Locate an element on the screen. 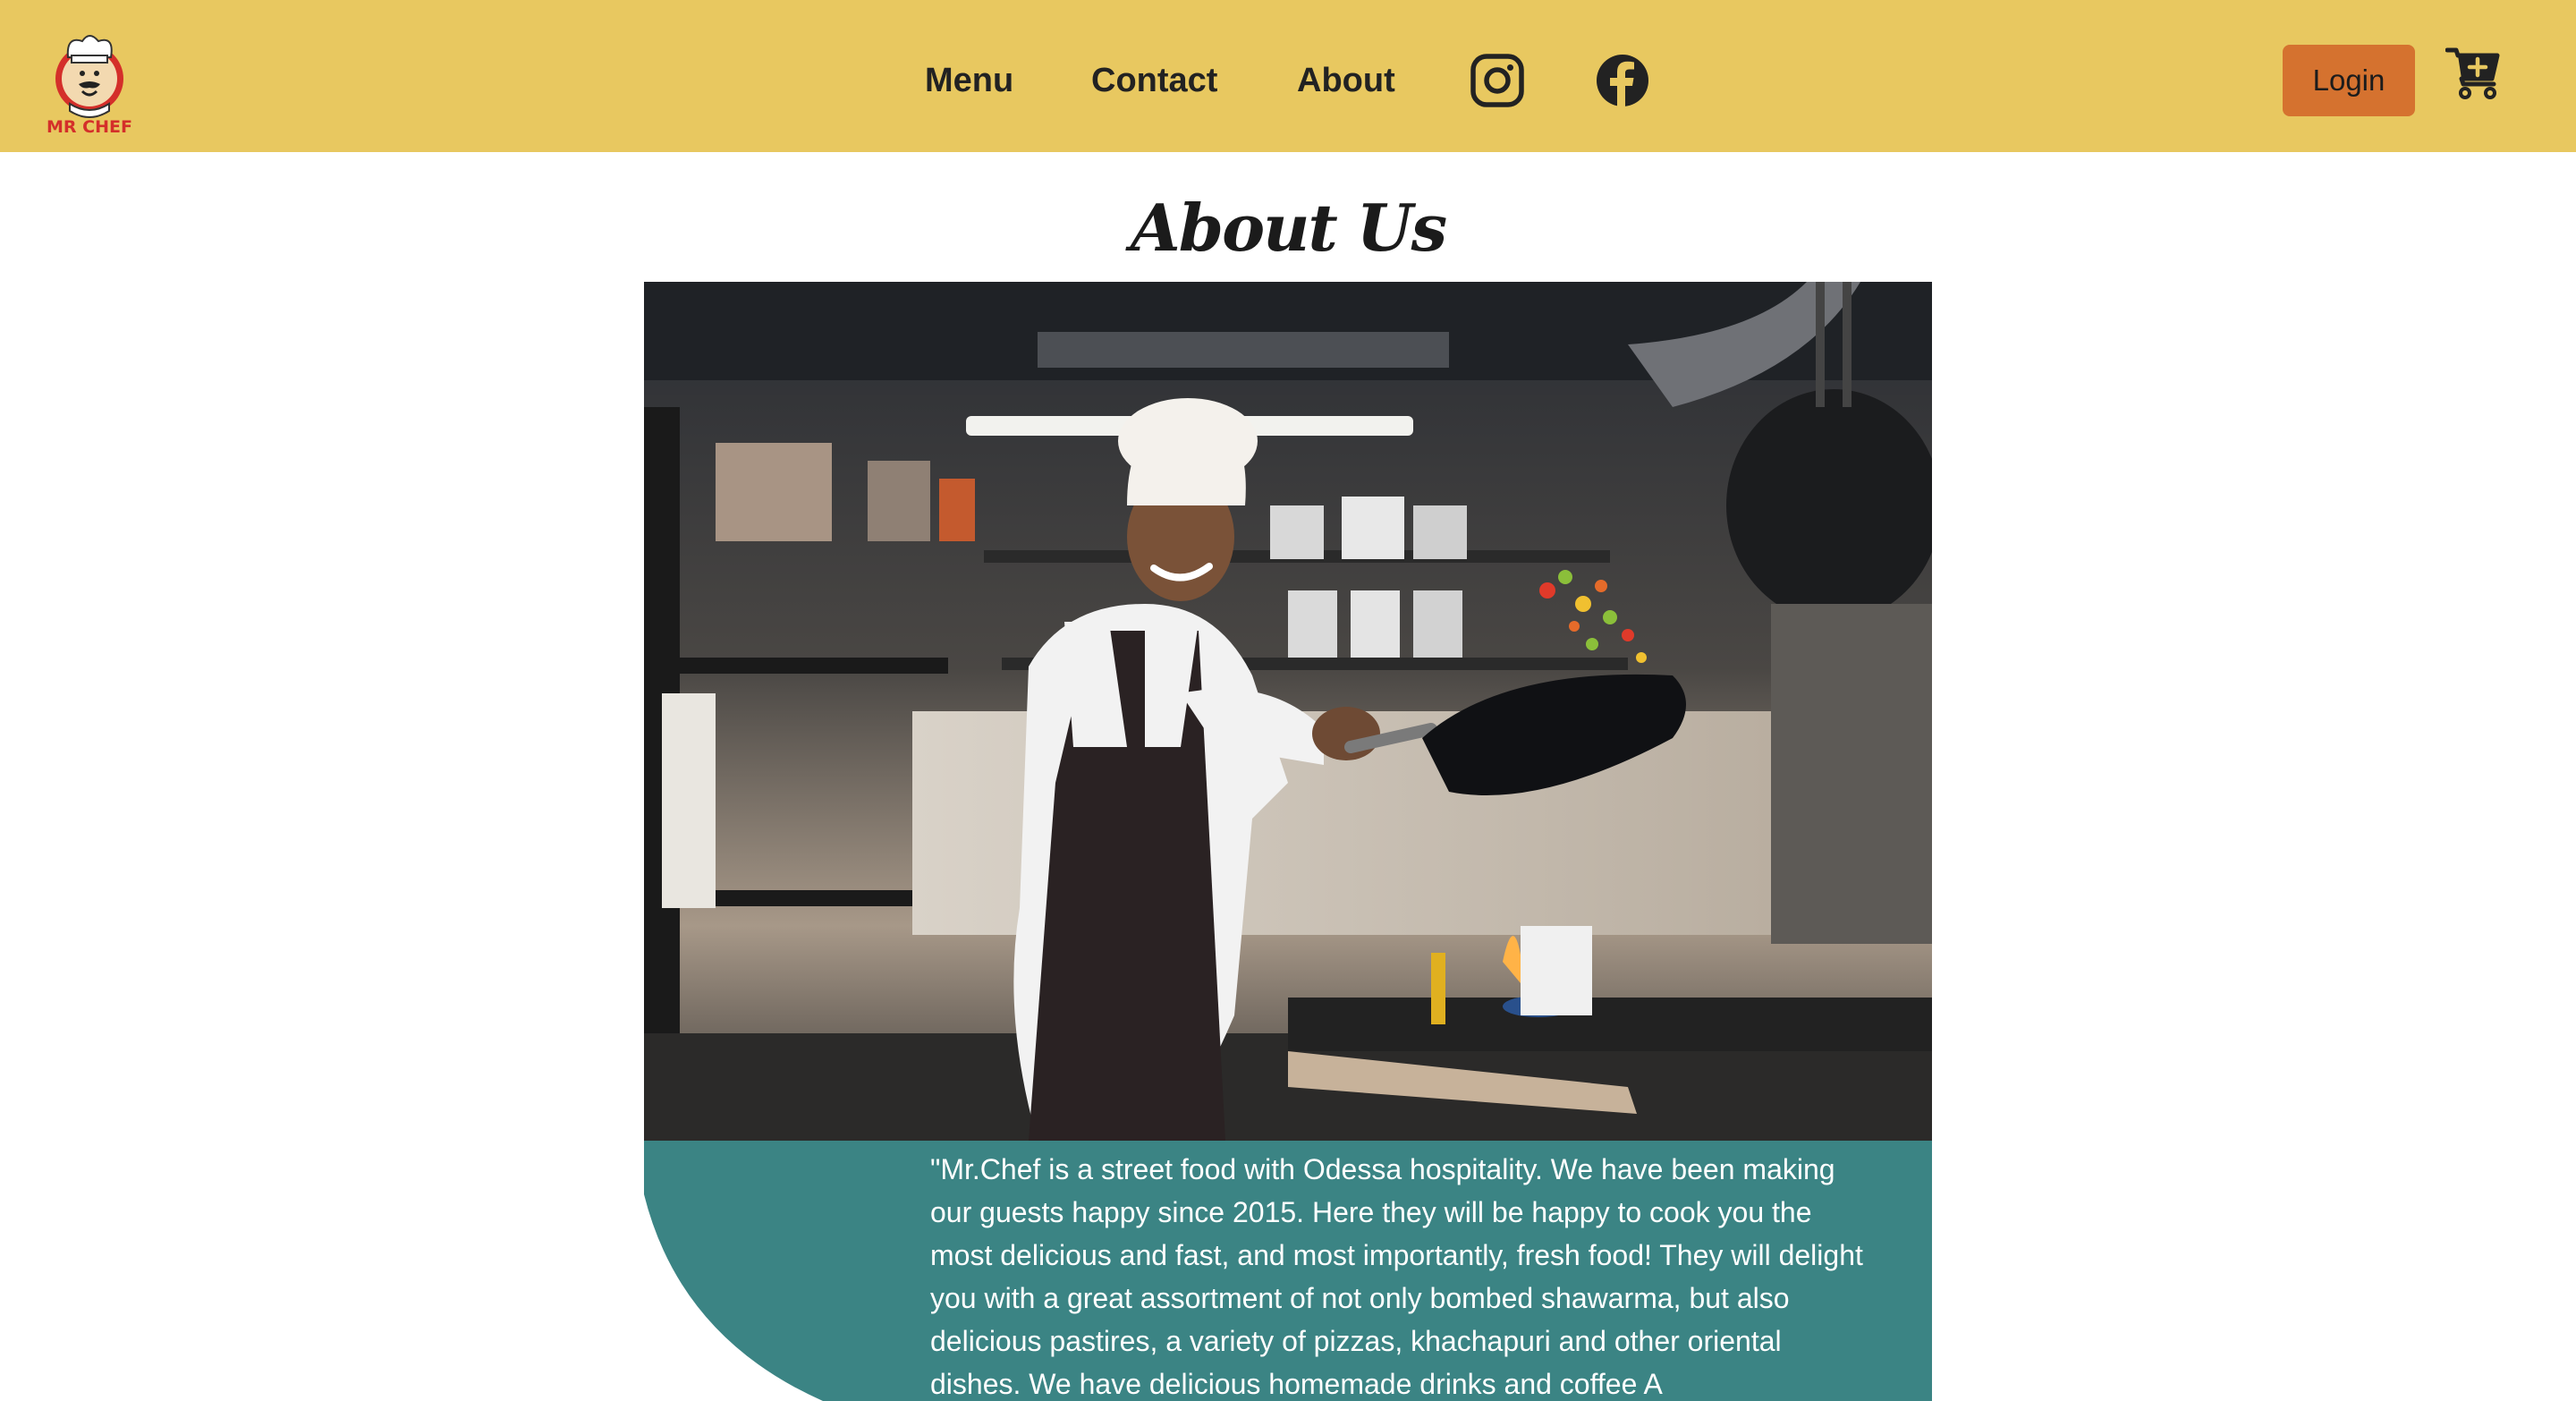  main-nav: Menu Contact About is located at coordinates (1288, 76).